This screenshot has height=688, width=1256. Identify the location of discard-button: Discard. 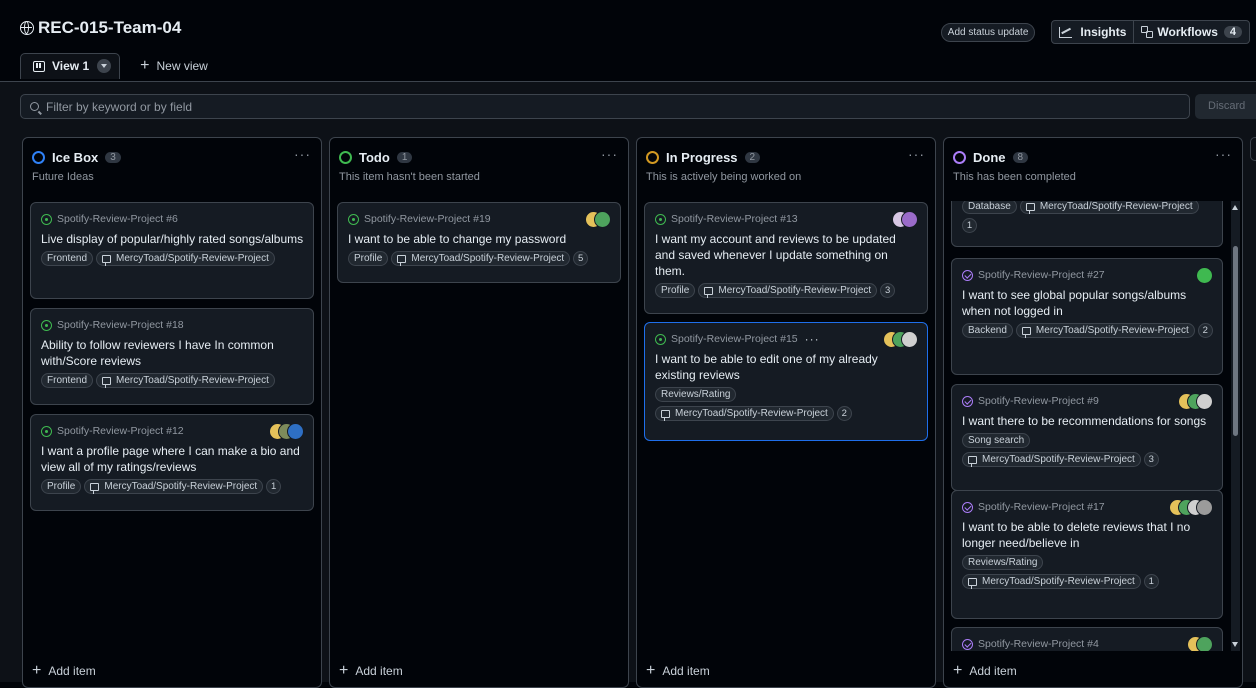
(1225, 106).